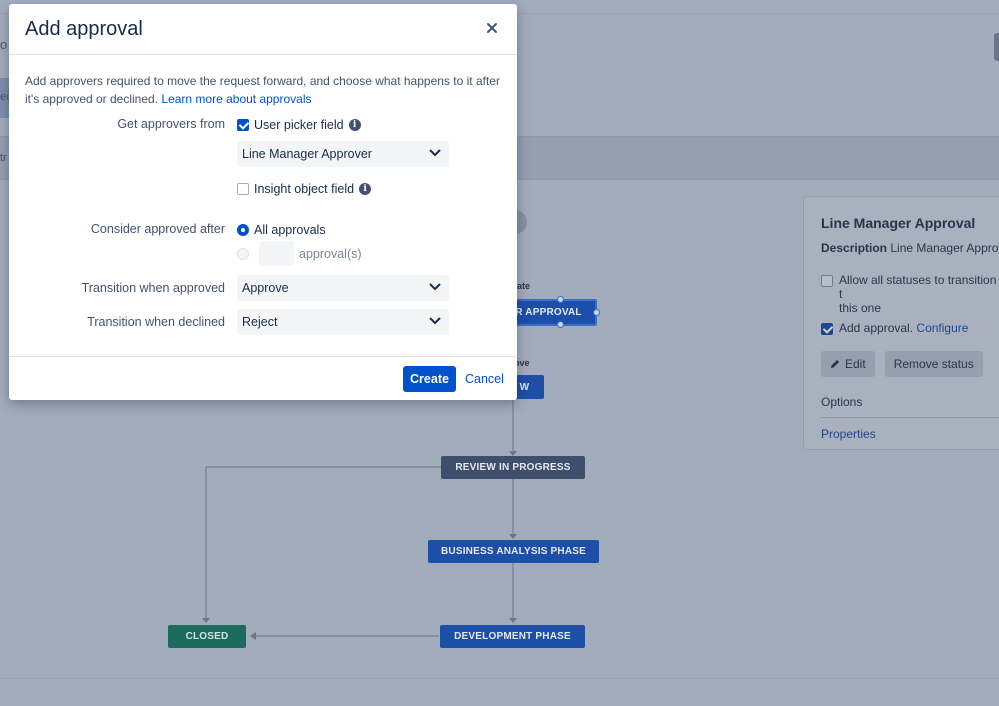  I want to click on insight-checkbox, so click(243, 188).